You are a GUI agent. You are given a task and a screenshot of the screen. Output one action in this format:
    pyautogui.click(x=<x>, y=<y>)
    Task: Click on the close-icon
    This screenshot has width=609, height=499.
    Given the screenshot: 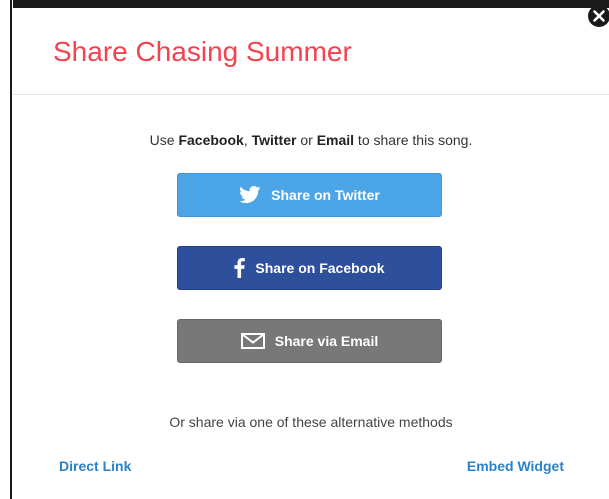 What is the action you would take?
    pyautogui.click(x=598, y=16)
    